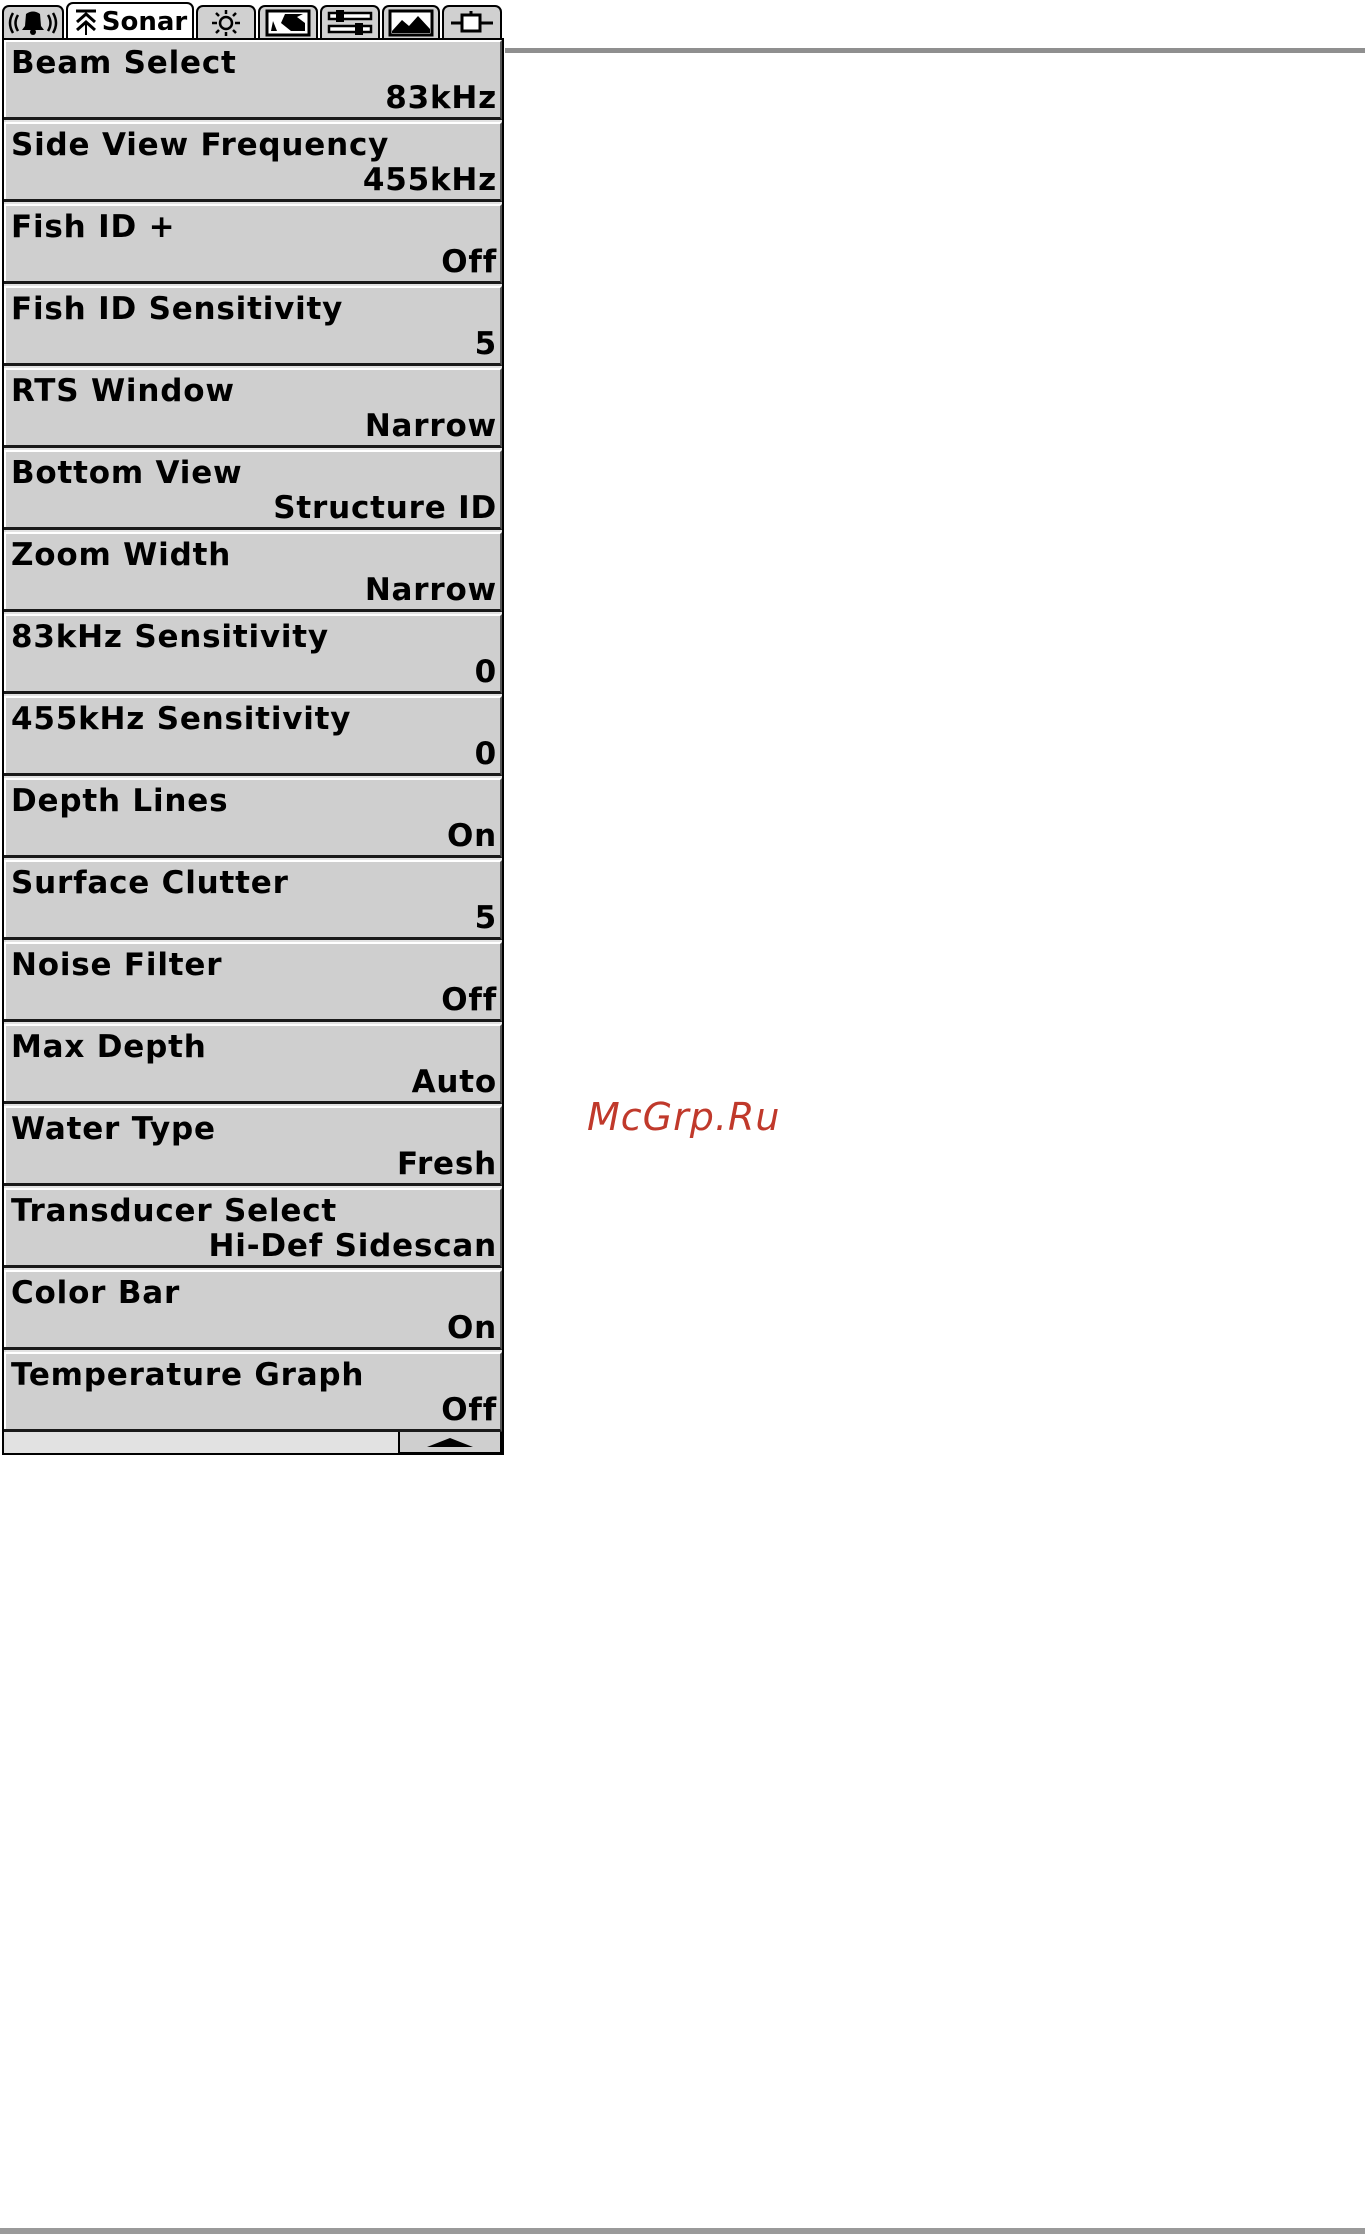  Describe the element at coordinates (177, 309) in the screenshot. I see `menu-item-label: Fish ID Sensitivity` at that location.